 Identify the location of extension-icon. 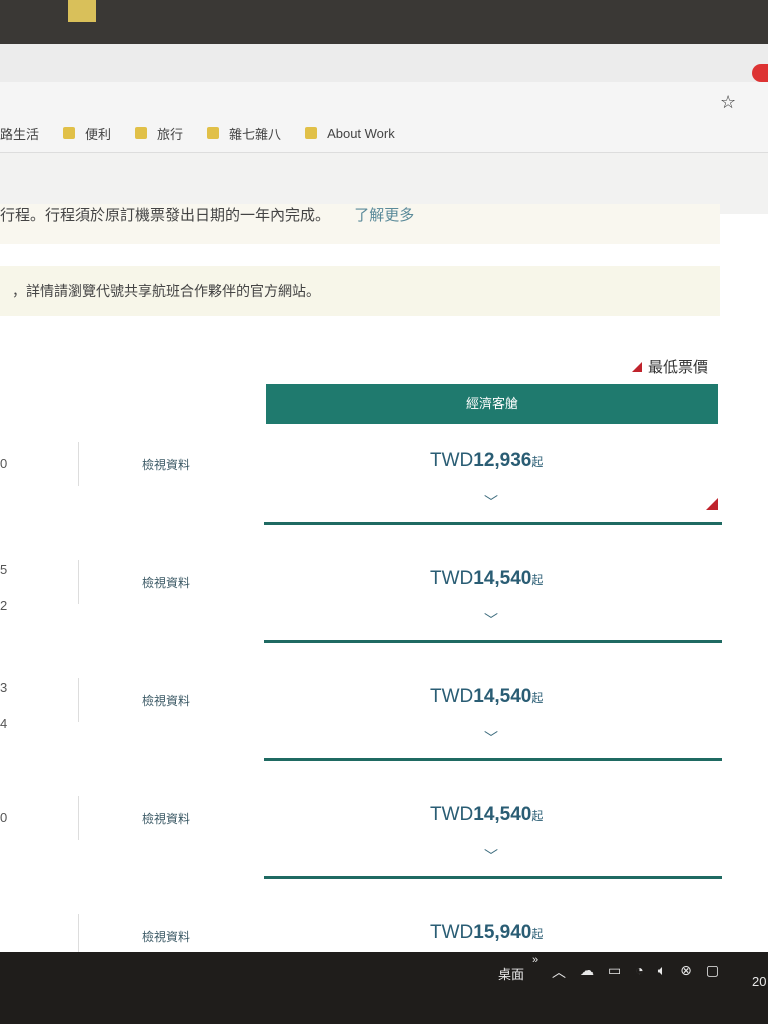
(760, 73).